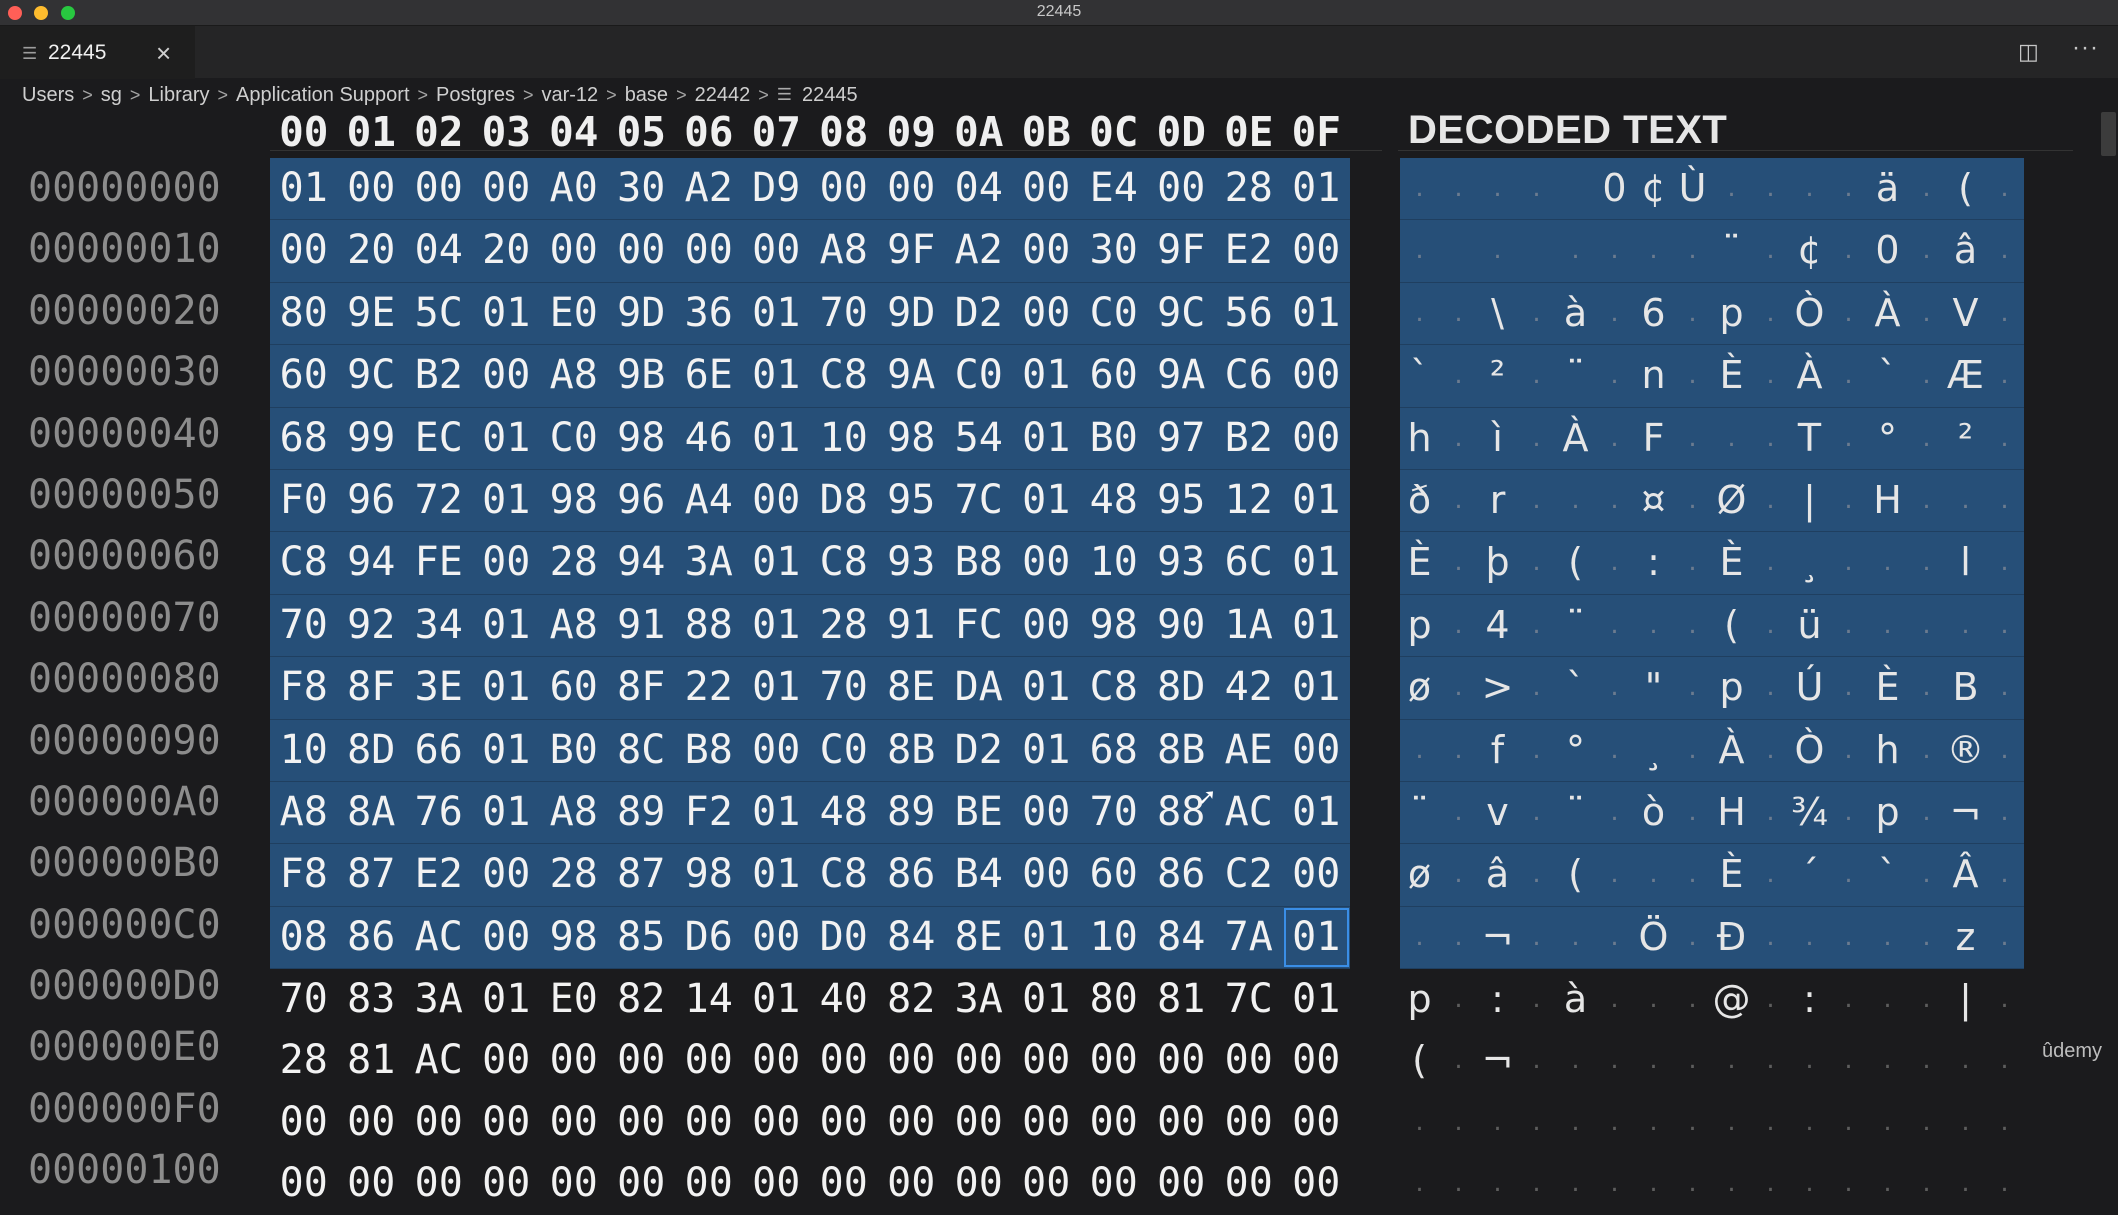 This screenshot has width=2118, height=1215. What do you see at coordinates (304, 438) in the screenshot?
I see `hex-byte-cell: 68` at bounding box center [304, 438].